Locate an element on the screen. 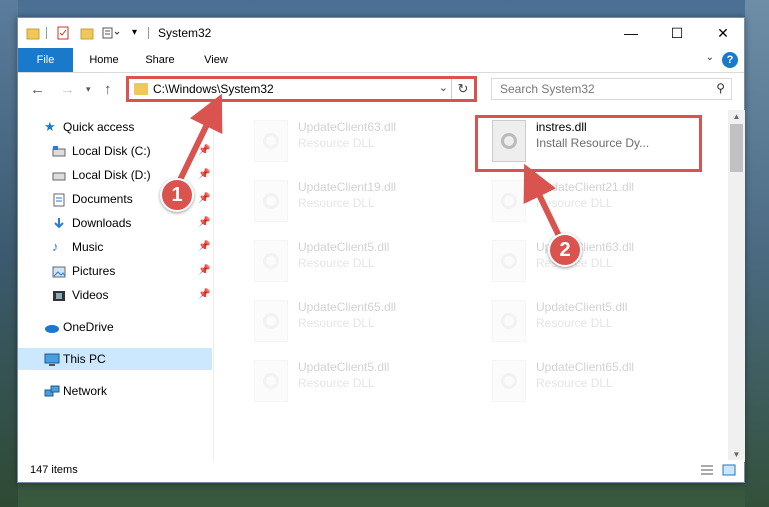 This screenshot has width=769, height=507. vertical-scrollbar: ▲ ▼ is located at coordinates (736, 286).